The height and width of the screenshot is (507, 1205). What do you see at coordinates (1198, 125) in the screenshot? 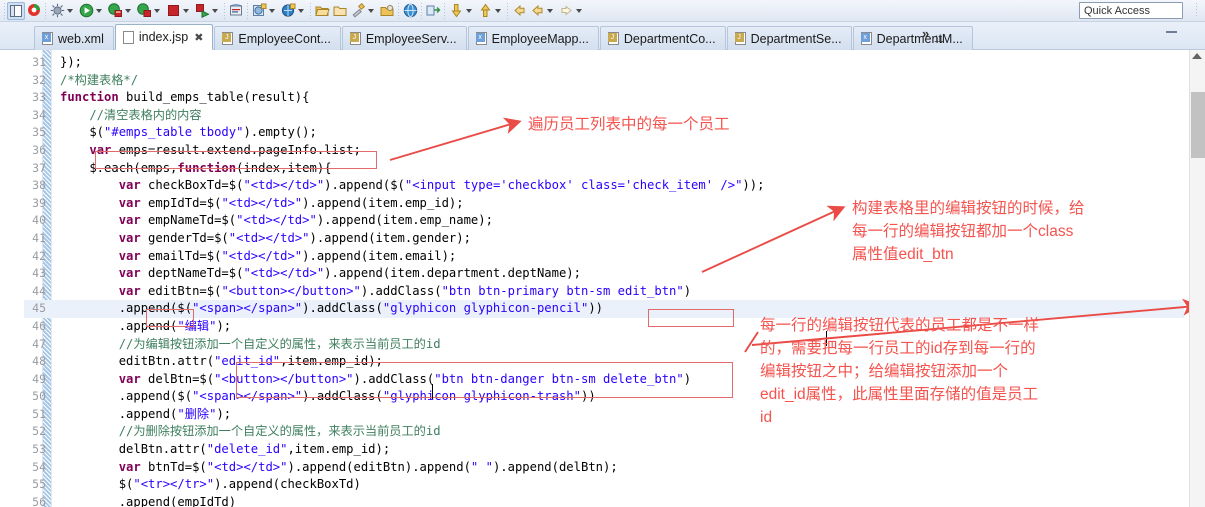
I see `scrollbar-thumb` at bounding box center [1198, 125].